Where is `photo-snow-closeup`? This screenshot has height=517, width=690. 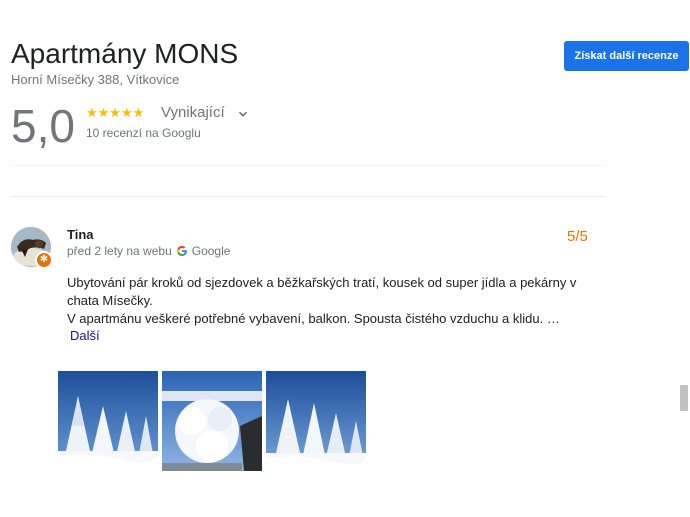 photo-snow-closeup is located at coordinates (212, 421).